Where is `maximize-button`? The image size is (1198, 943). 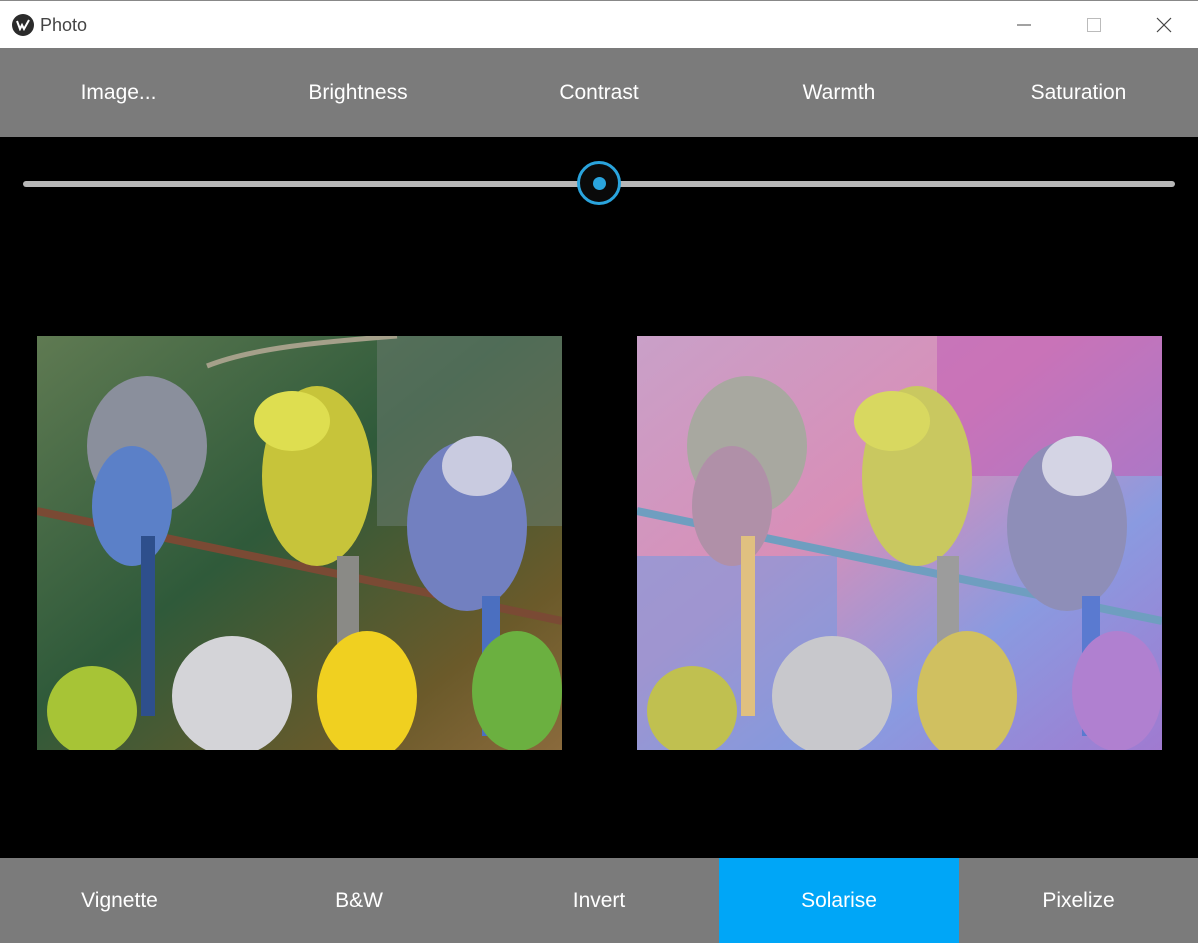 maximize-button is located at coordinates (1094, 25).